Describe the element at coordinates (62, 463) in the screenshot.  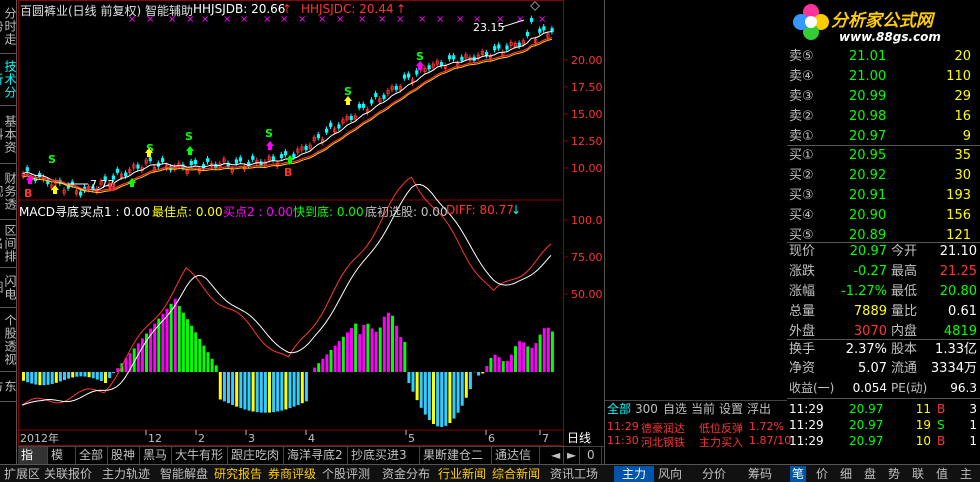
I see `indicator-tab-1: 模板` at that location.